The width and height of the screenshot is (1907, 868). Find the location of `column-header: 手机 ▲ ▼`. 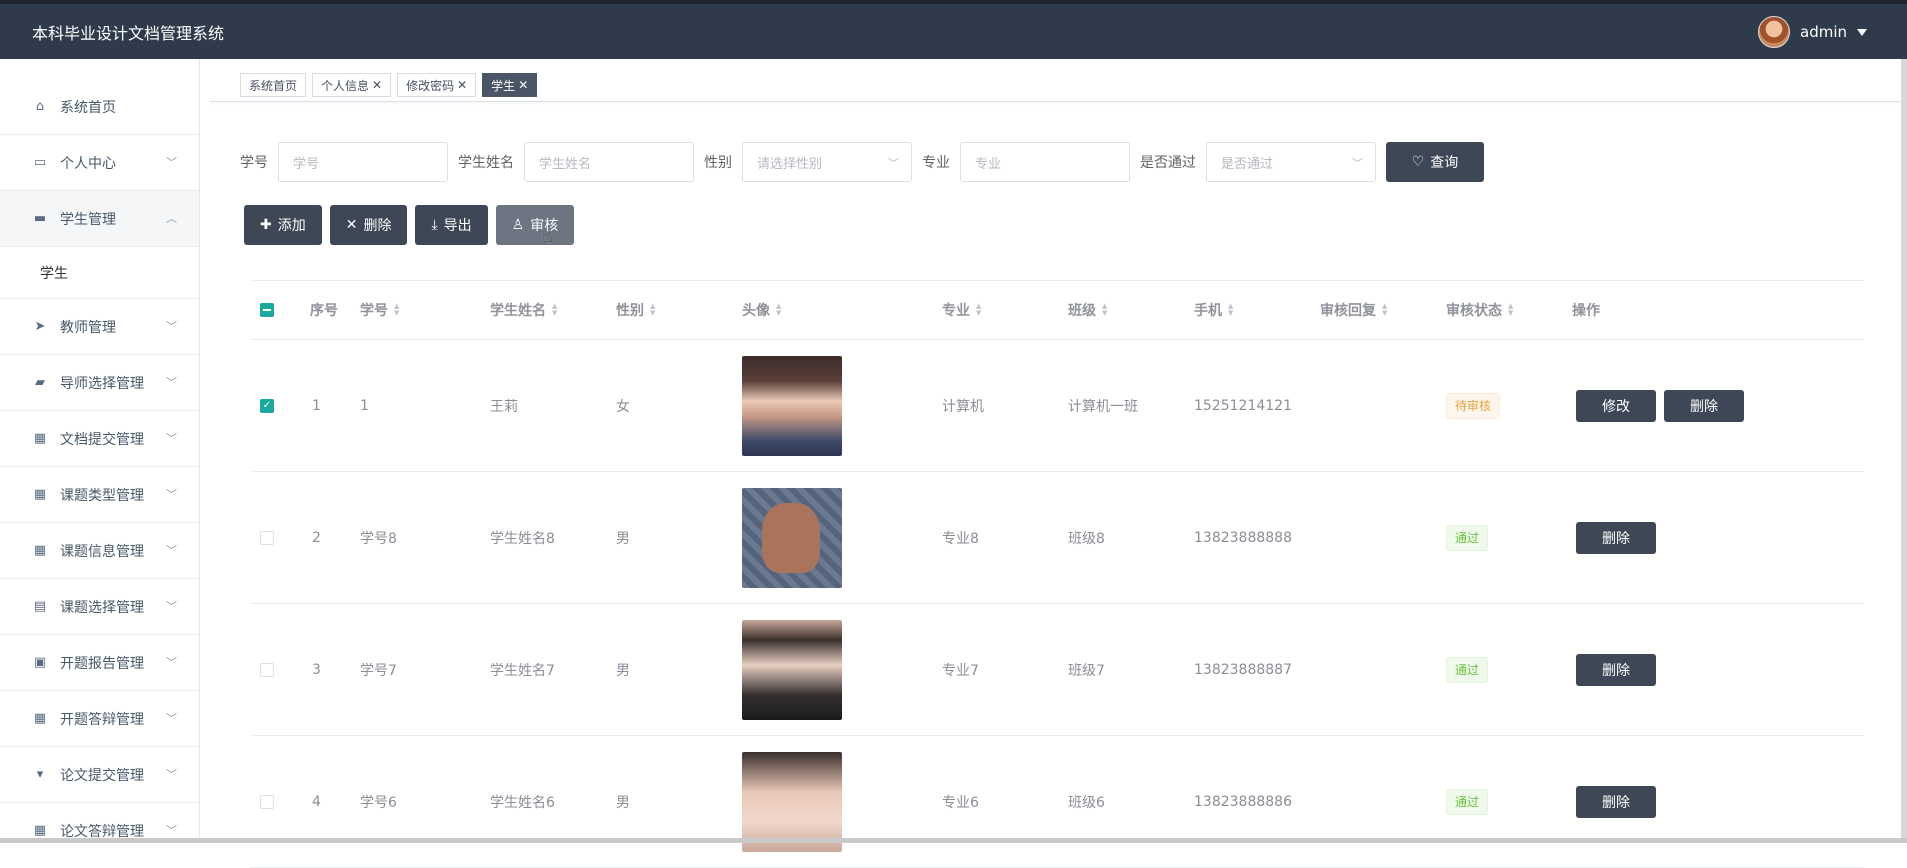

column-header: 手机 ▲ ▼ is located at coordinates (1213, 310).